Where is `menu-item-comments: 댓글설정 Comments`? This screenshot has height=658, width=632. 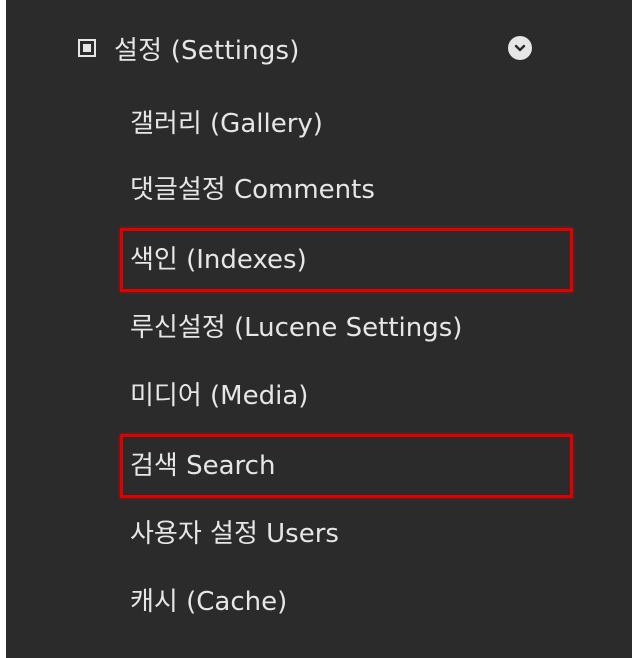
menu-item-comments: 댓글설정 Comments is located at coordinates (252, 190).